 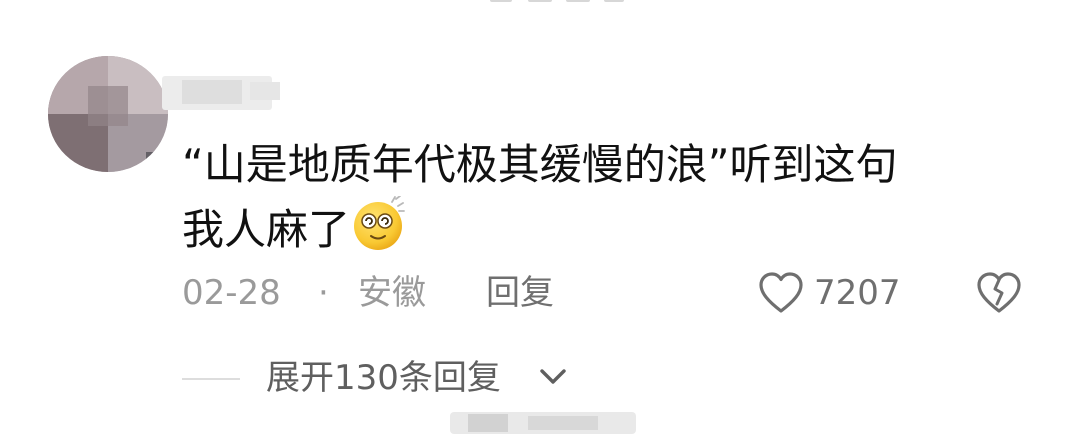 What do you see at coordinates (612, 293) in the screenshot?
I see `comment-meta-row: 02-28 · 安徽 回复 7207` at bounding box center [612, 293].